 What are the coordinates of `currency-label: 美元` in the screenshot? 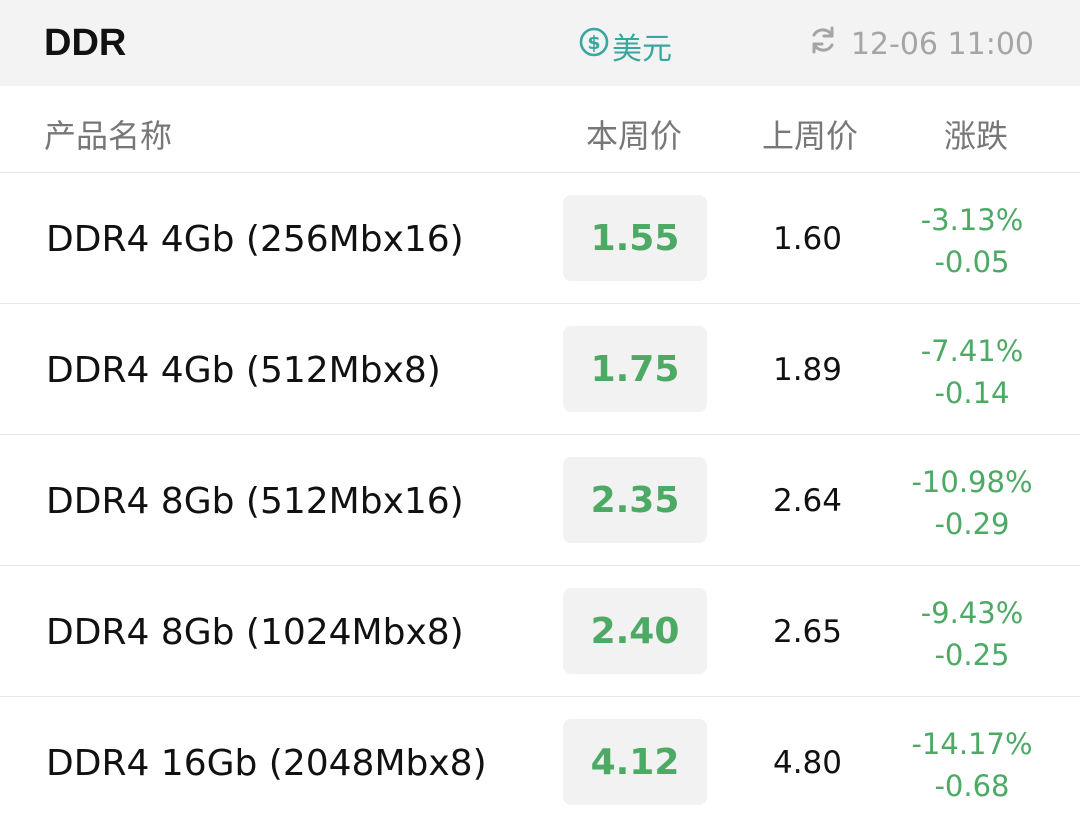 It's located at (642, 49).